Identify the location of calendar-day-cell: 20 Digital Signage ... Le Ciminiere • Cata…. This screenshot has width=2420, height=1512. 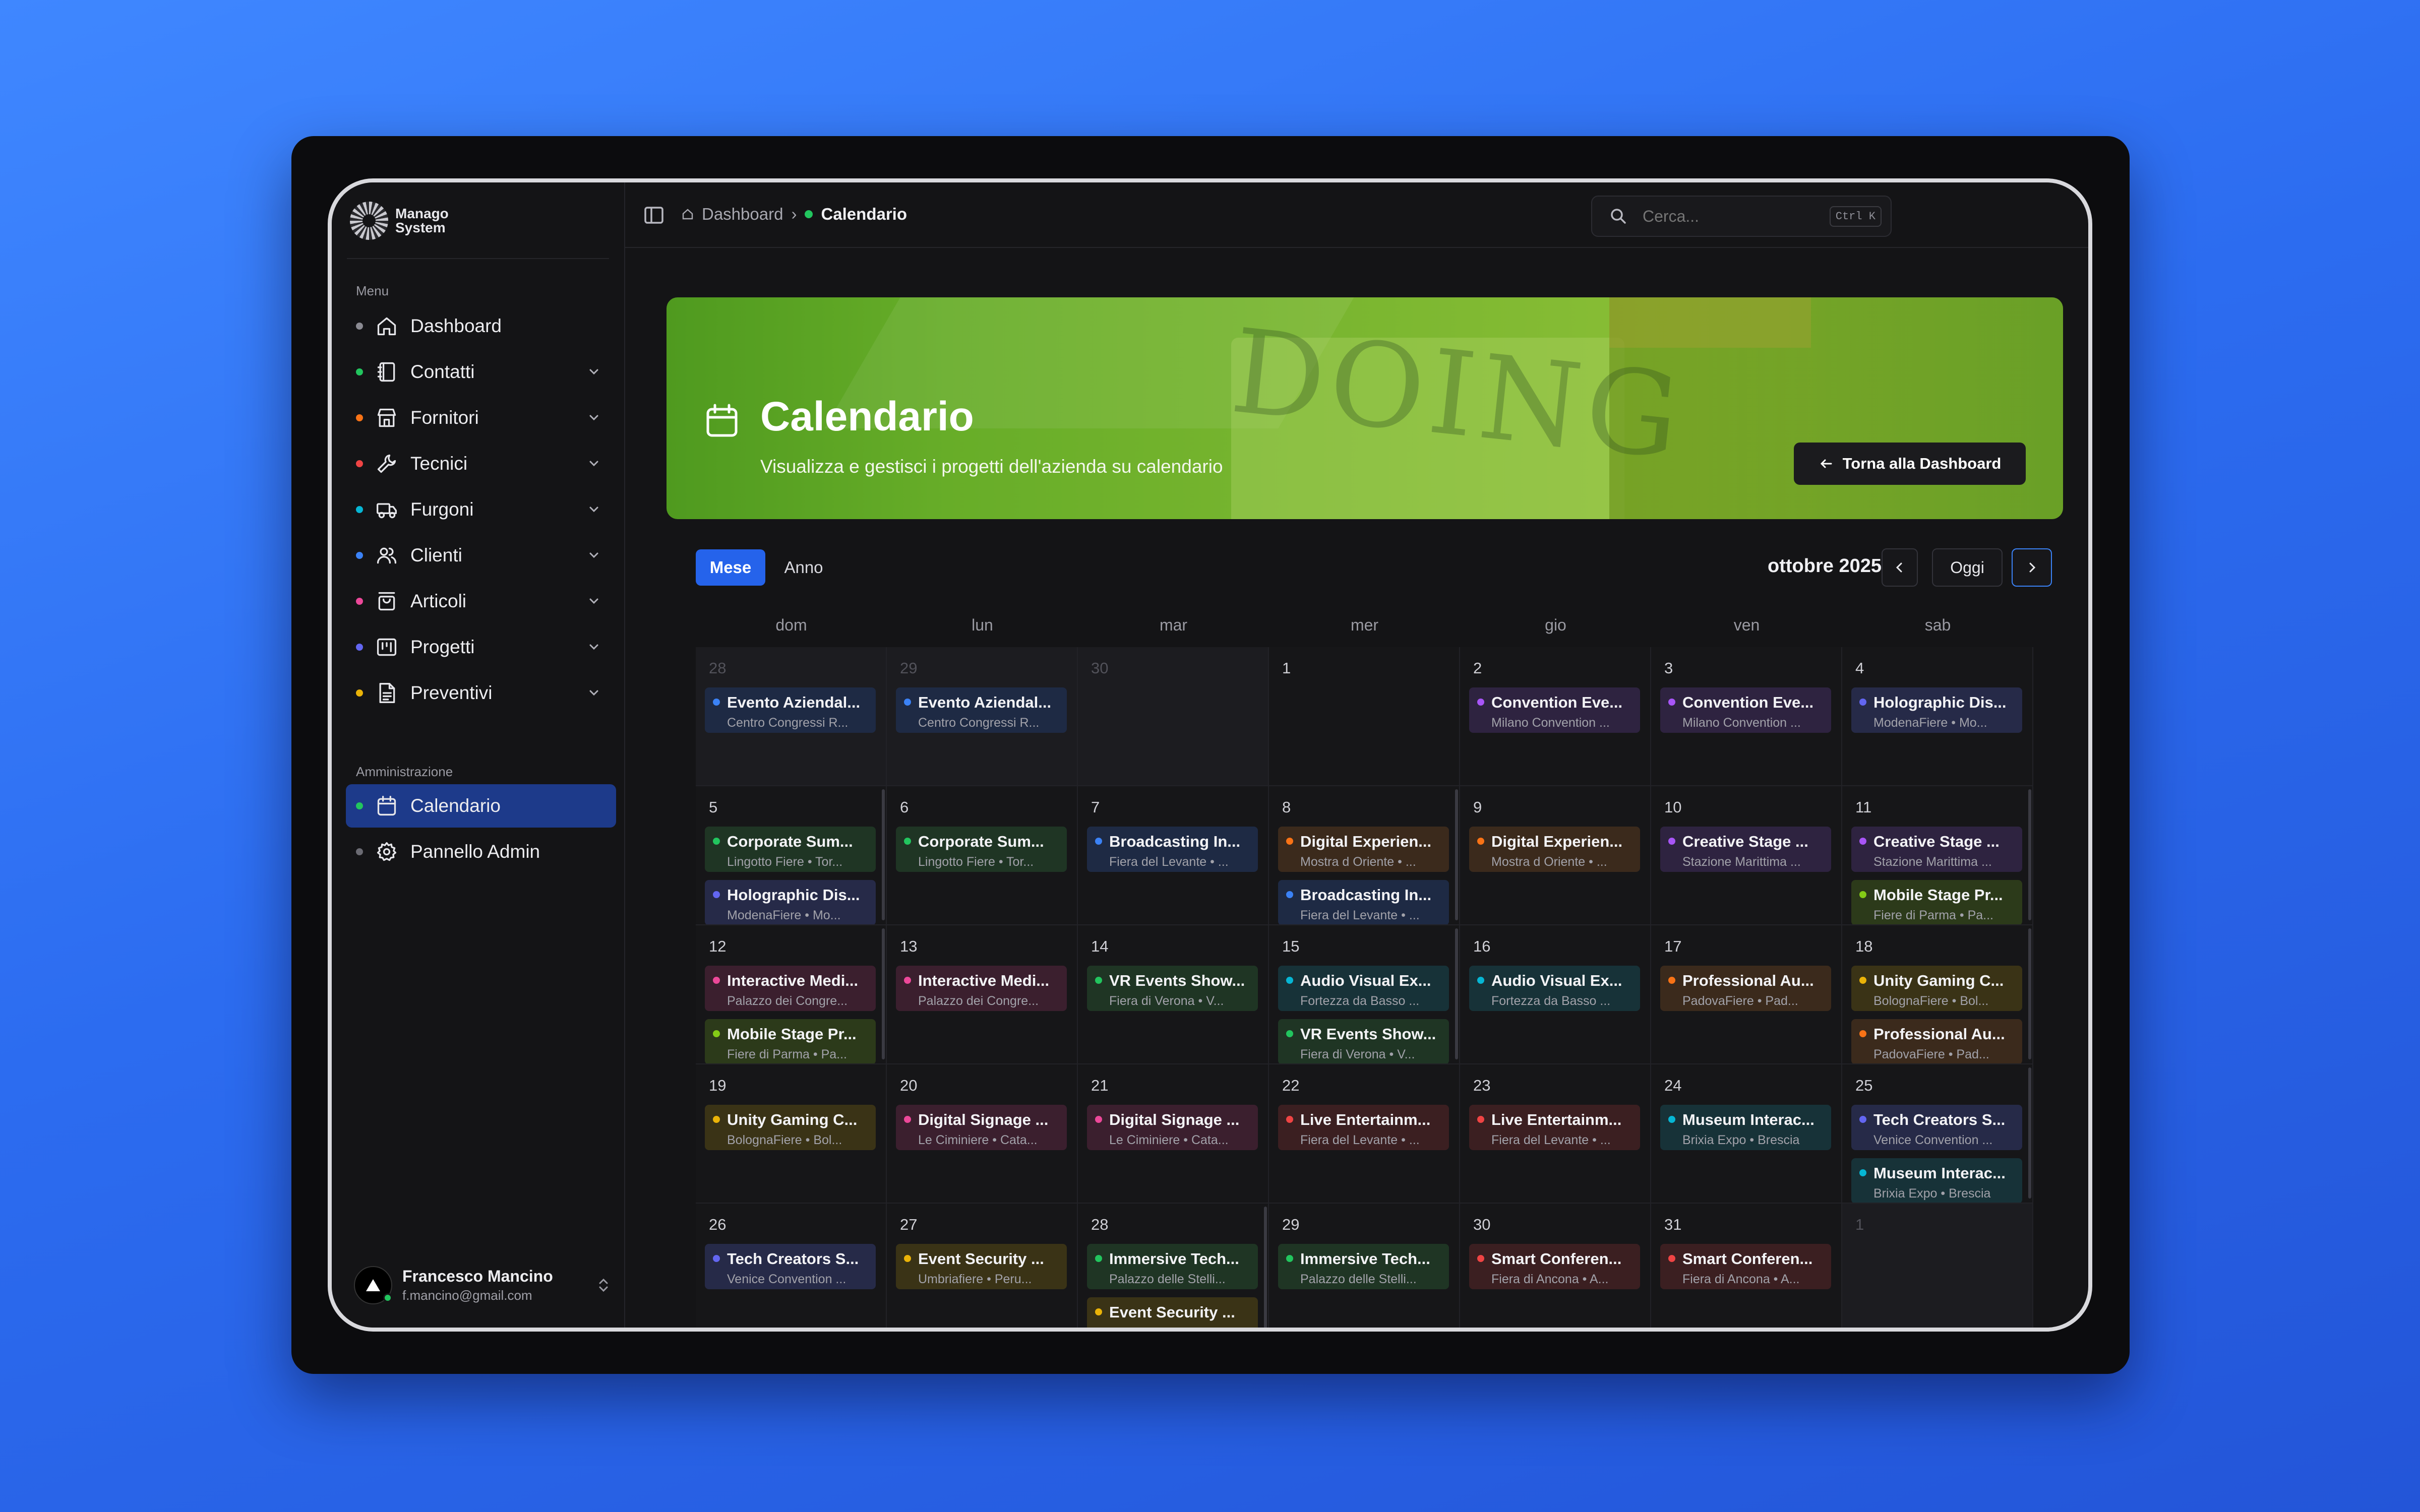
(982, 1134).